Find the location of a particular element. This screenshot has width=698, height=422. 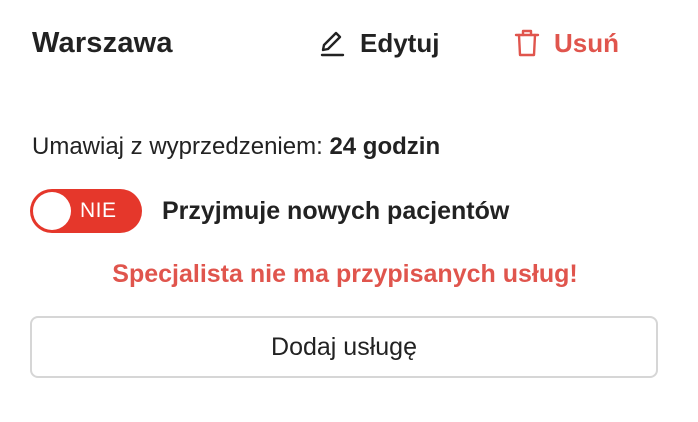

toggle-knob is located at coordinates (52, 211).